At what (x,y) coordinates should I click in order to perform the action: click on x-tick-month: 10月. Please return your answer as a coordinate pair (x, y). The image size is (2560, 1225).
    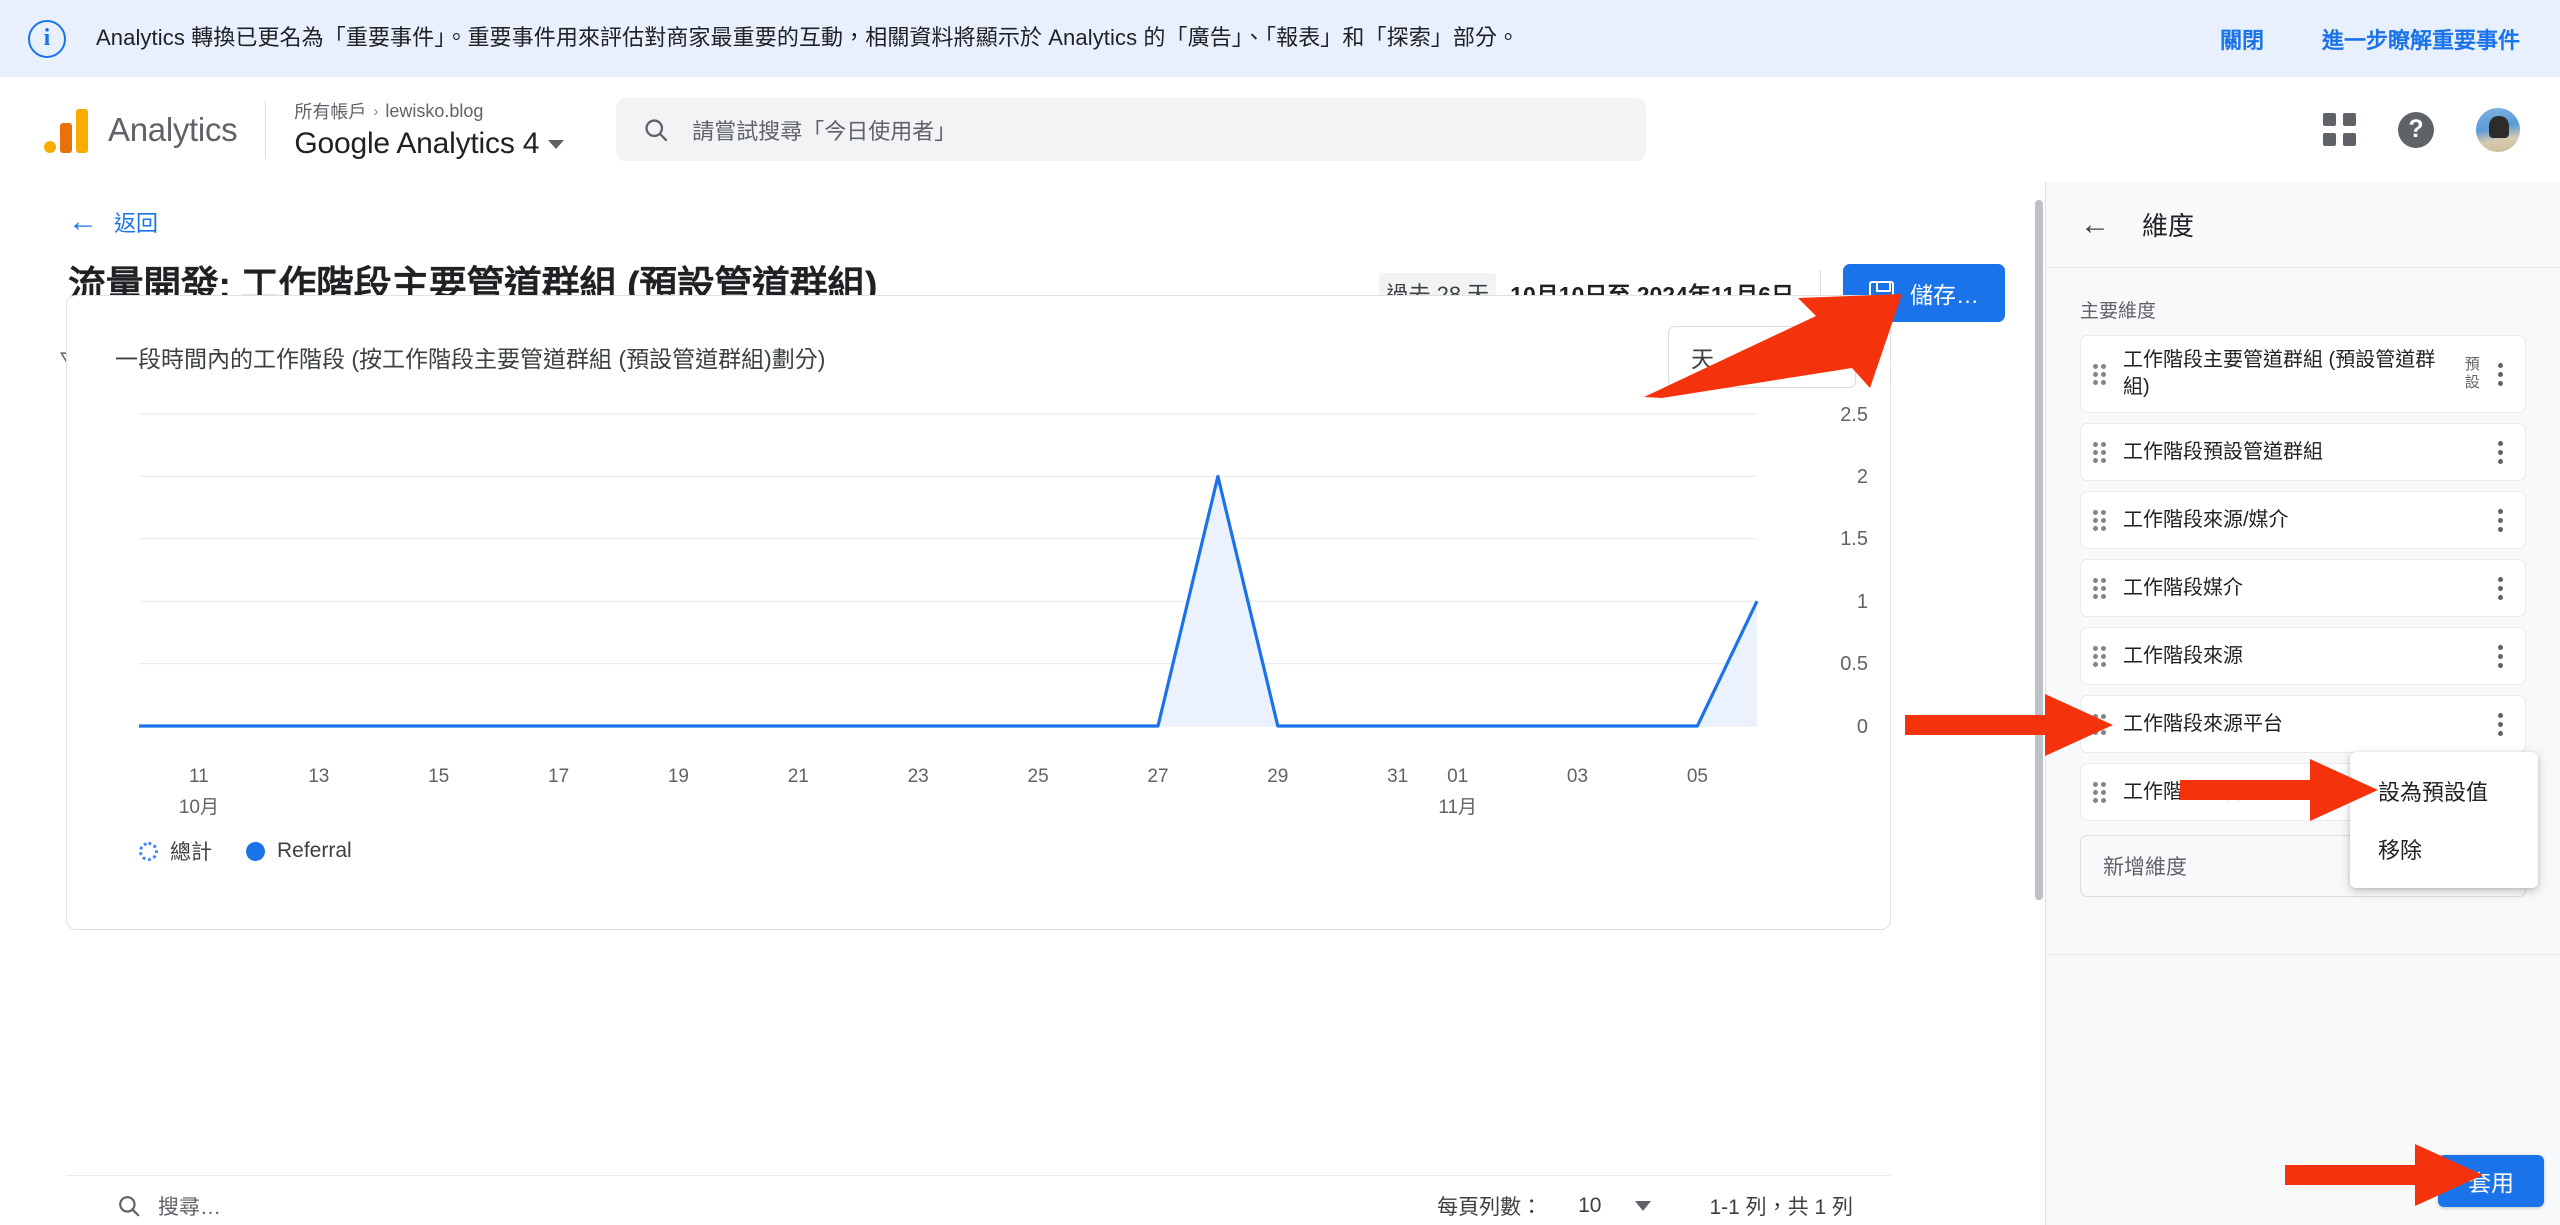
    Looking at the image, I should click on (198, 807).